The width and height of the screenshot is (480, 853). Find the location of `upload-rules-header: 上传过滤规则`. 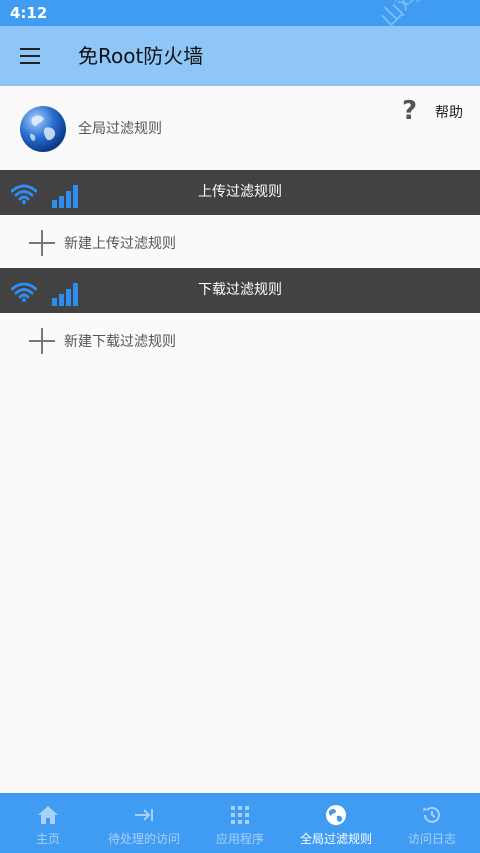

upload-rules-header: 上传过滤规则 is located at coordinates (240, 192).